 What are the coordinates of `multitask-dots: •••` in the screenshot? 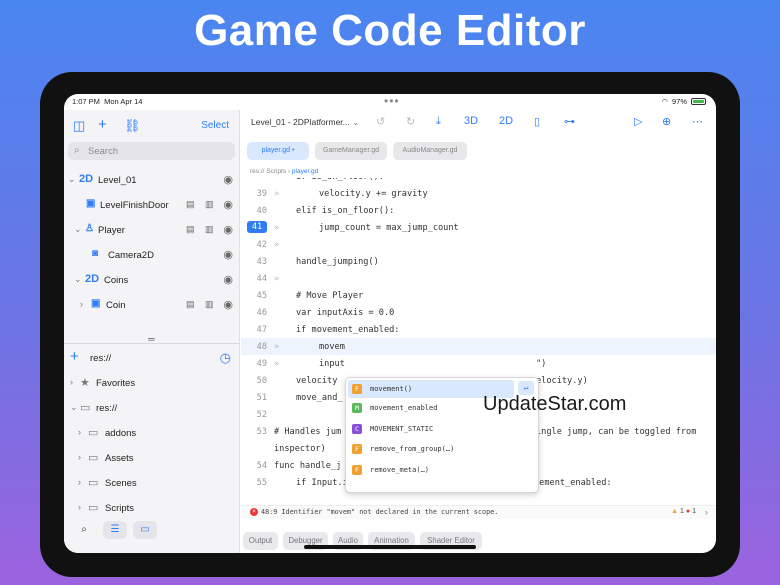 It's located at (392, 101).